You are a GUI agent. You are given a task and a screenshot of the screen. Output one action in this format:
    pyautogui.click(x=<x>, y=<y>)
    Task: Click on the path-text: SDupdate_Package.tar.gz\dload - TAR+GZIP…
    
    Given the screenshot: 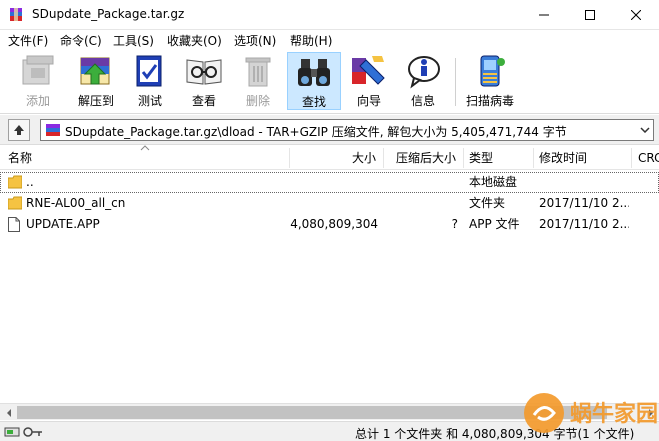 What is the action you would take?
    pyautogui.click(x=316, y=132)
    